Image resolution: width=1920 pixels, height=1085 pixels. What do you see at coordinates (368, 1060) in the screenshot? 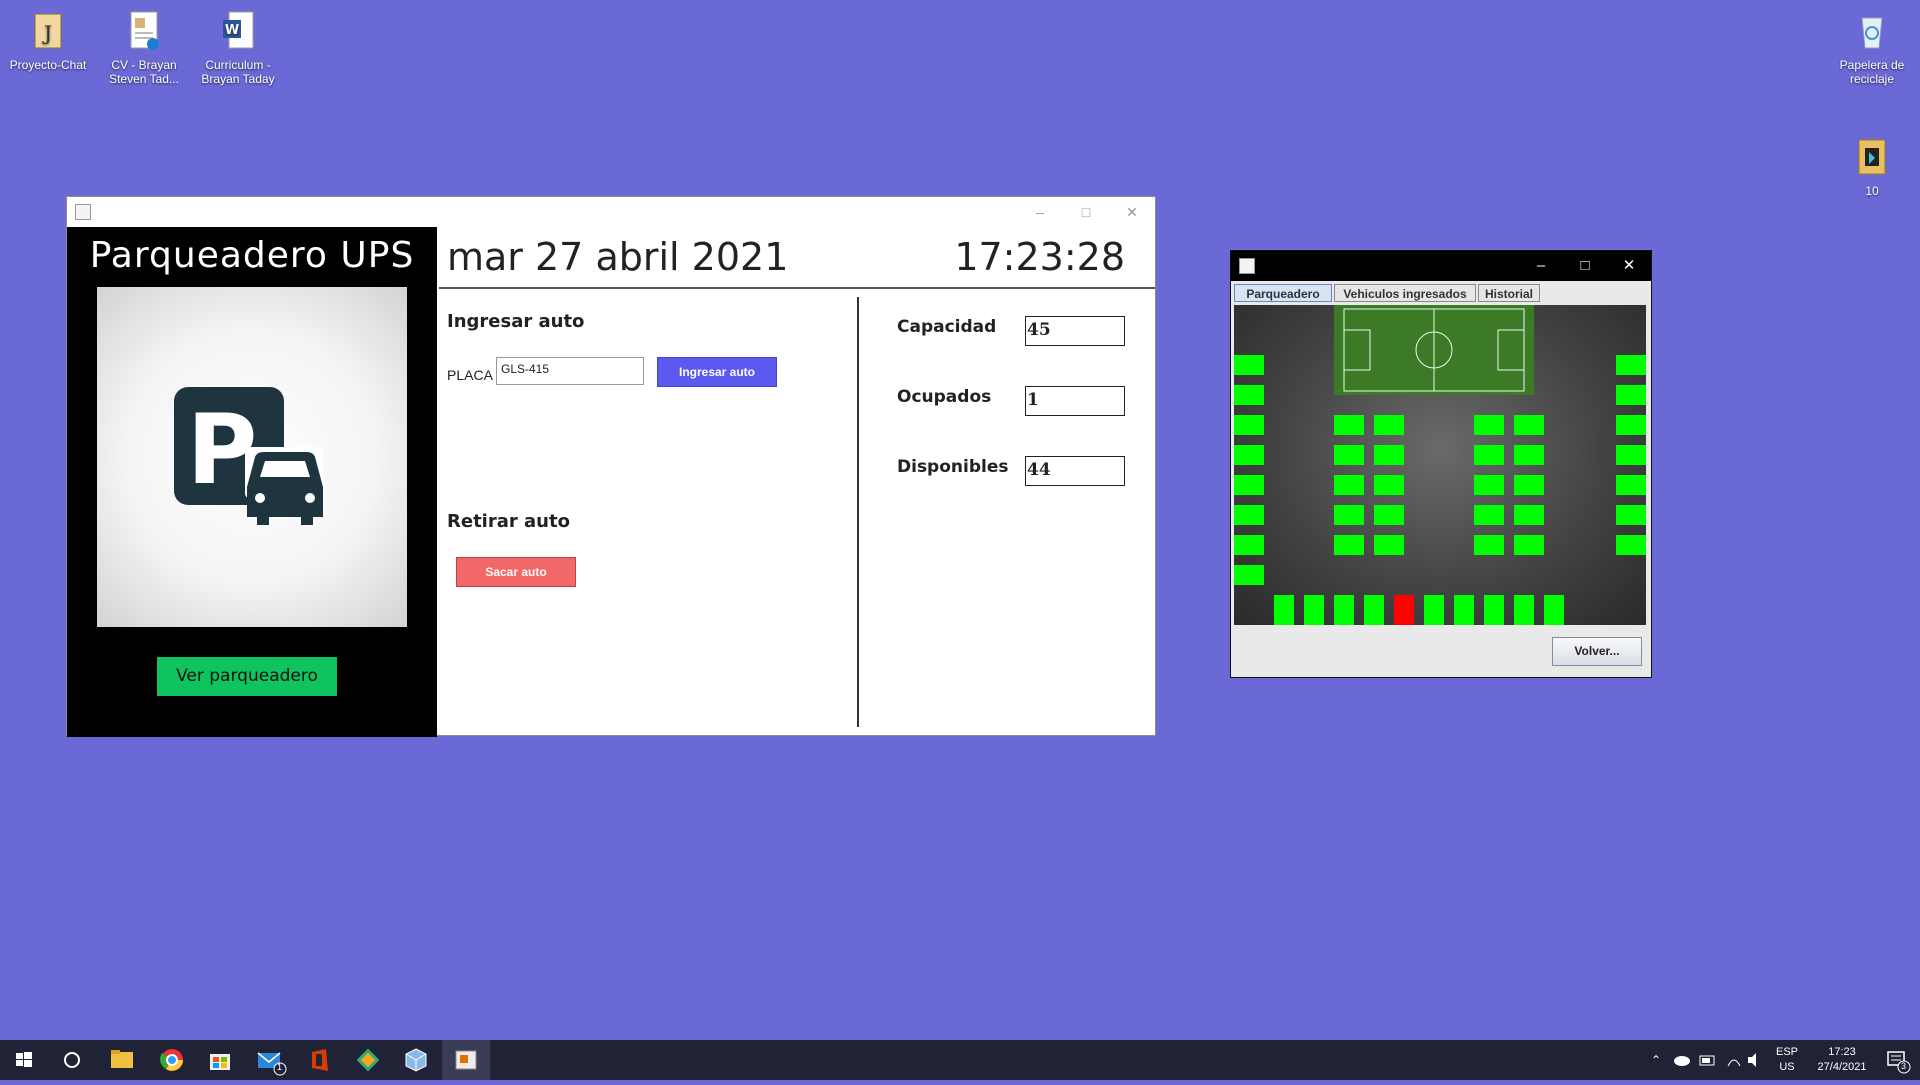
I see `git-icon` at bounding box center [368, 1060].